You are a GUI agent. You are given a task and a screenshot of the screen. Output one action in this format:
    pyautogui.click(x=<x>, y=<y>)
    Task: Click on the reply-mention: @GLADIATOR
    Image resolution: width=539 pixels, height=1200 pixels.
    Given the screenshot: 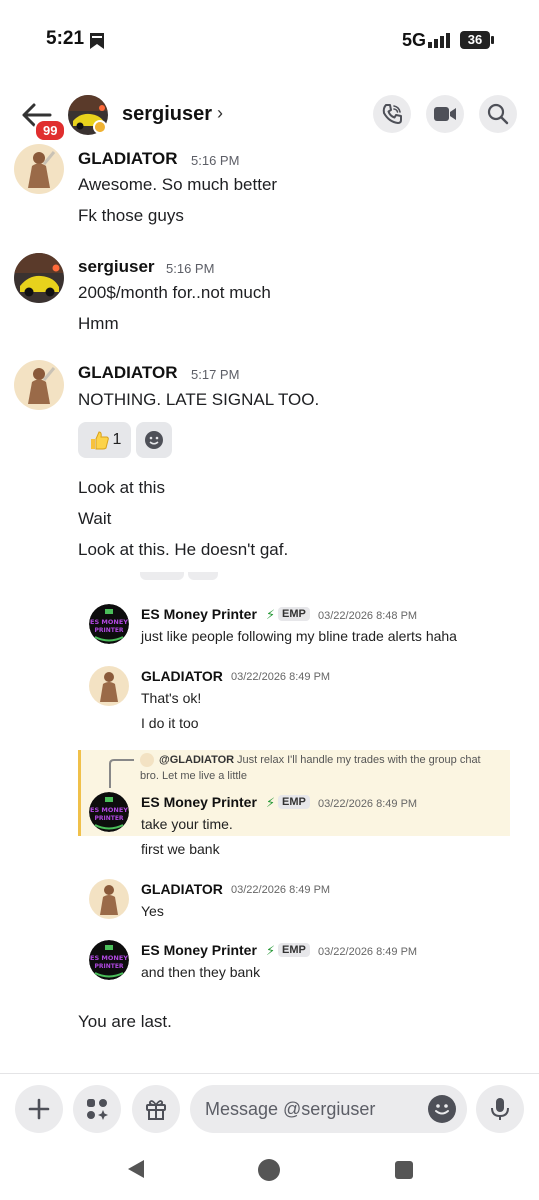 What is the action you would take?
    pyautogui.click(x=197, y=760)
    